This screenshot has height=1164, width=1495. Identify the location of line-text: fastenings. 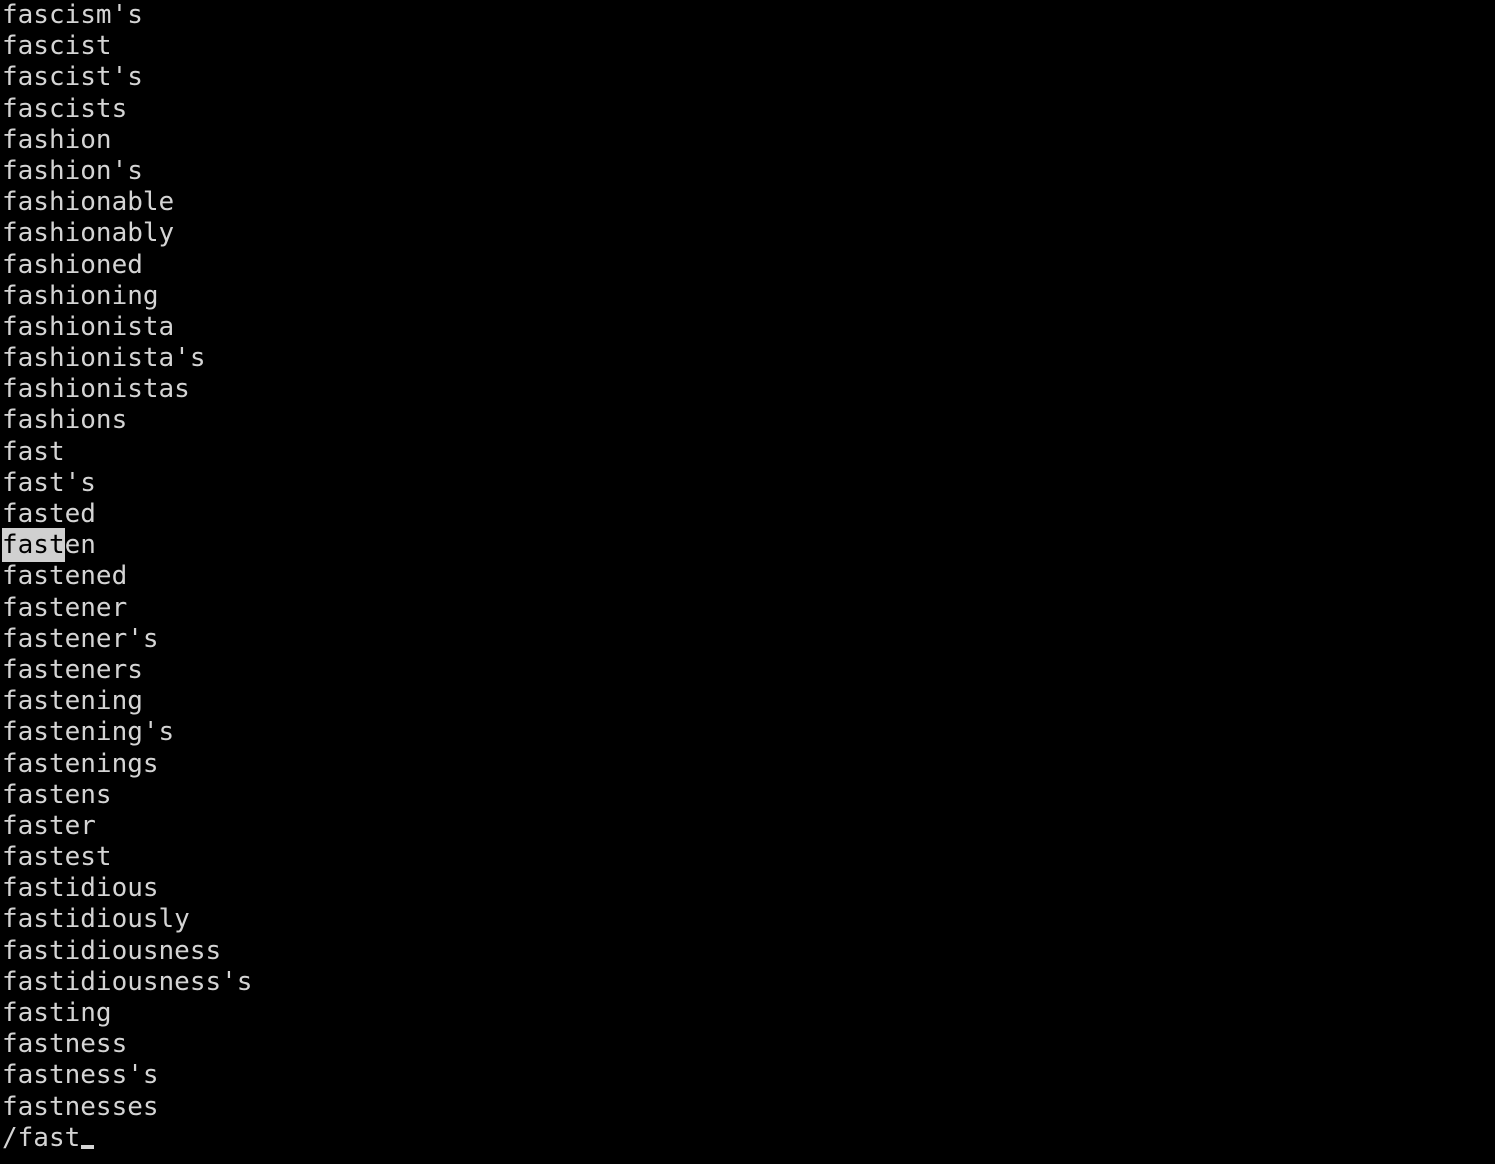
(80, 763).